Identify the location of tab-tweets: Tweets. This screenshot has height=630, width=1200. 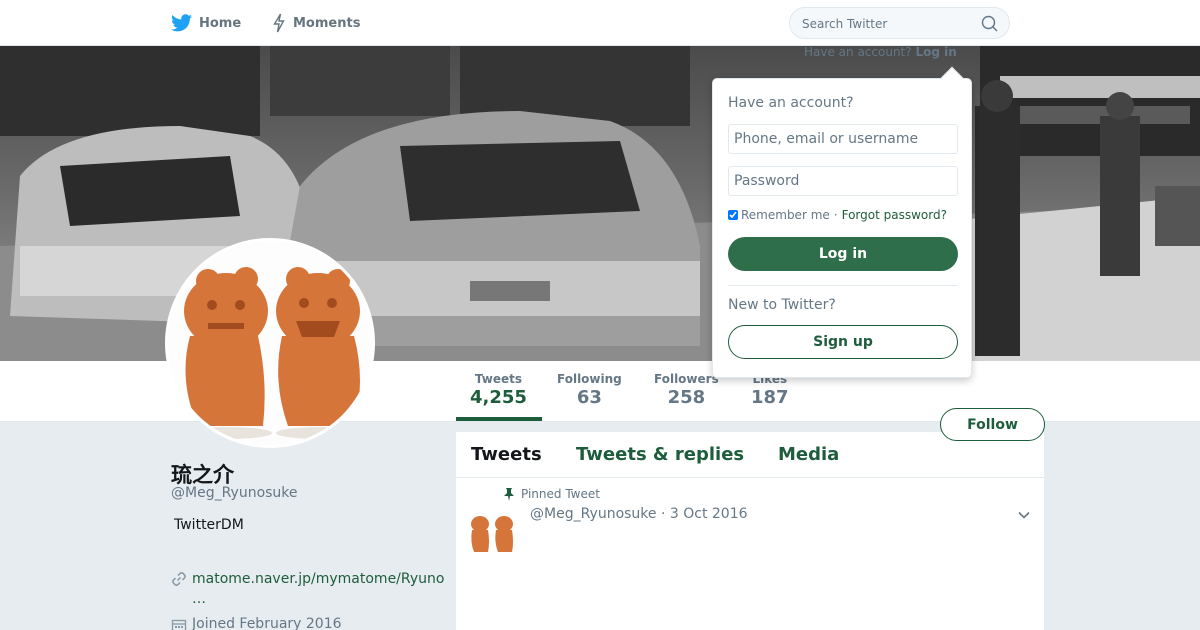
(506, 454).